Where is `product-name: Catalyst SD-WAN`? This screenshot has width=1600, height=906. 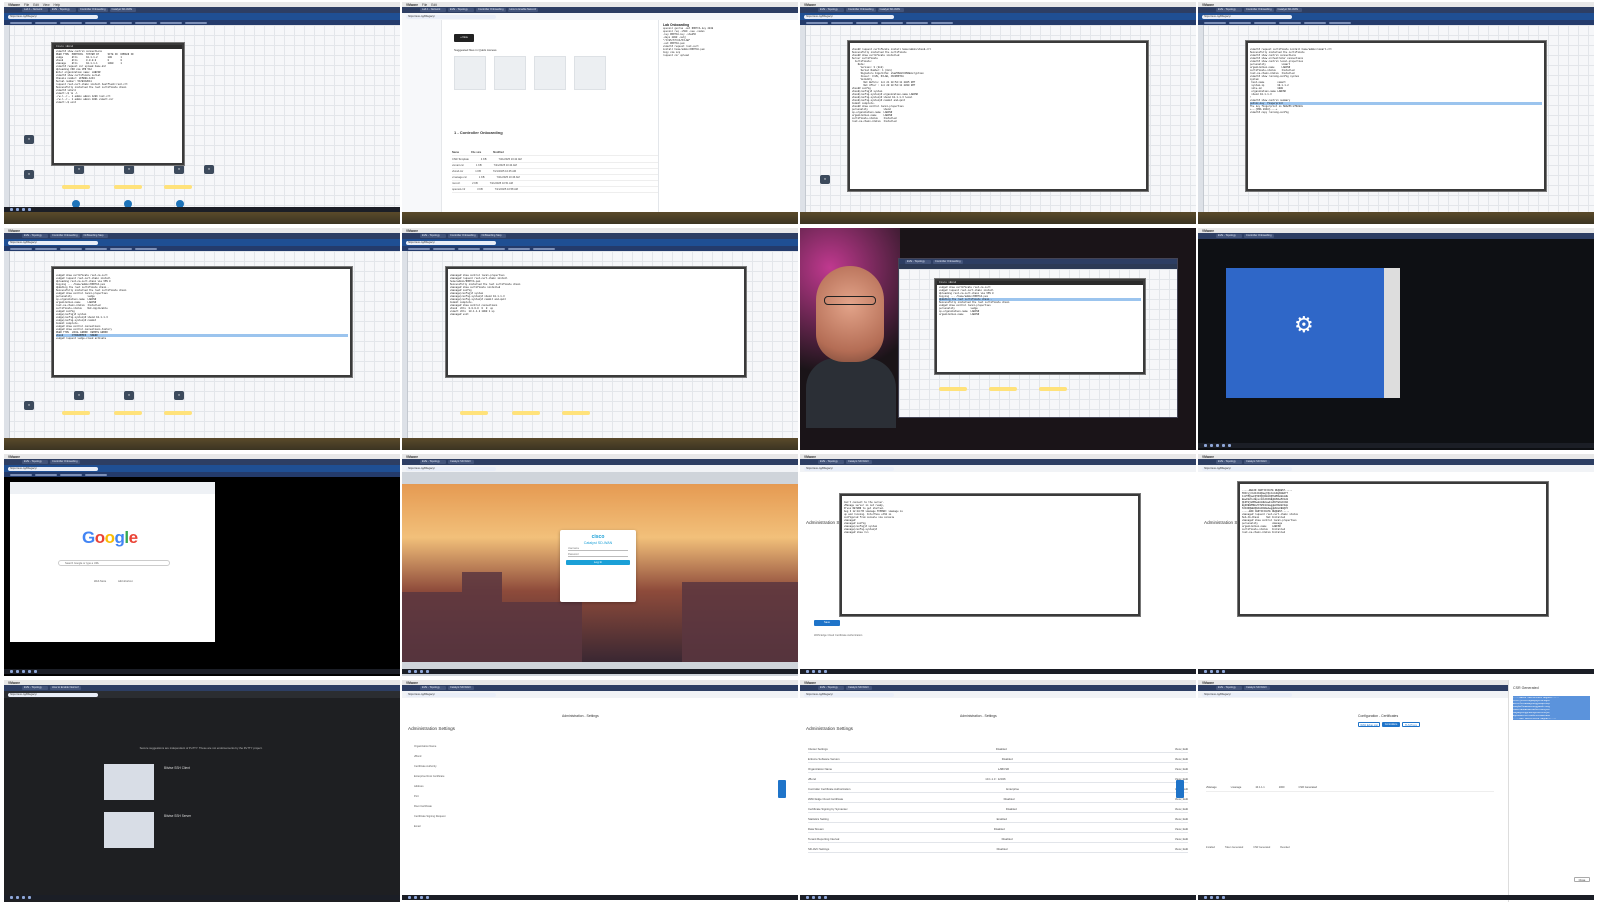 product-name: Catalyst SD-WAN is located at coordinates (598, 543).